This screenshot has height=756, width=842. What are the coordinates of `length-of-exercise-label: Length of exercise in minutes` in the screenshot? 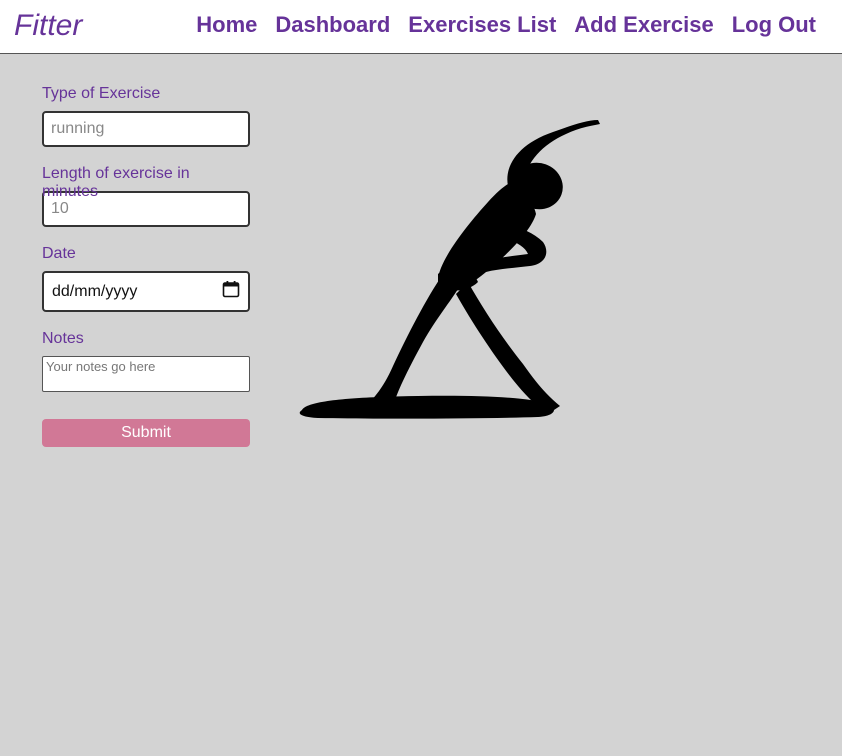 It's located at (116, 182).